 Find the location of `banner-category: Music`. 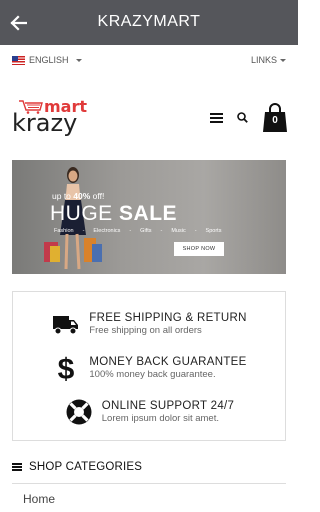

banner-category: Music is located at coordinates (178, 231).